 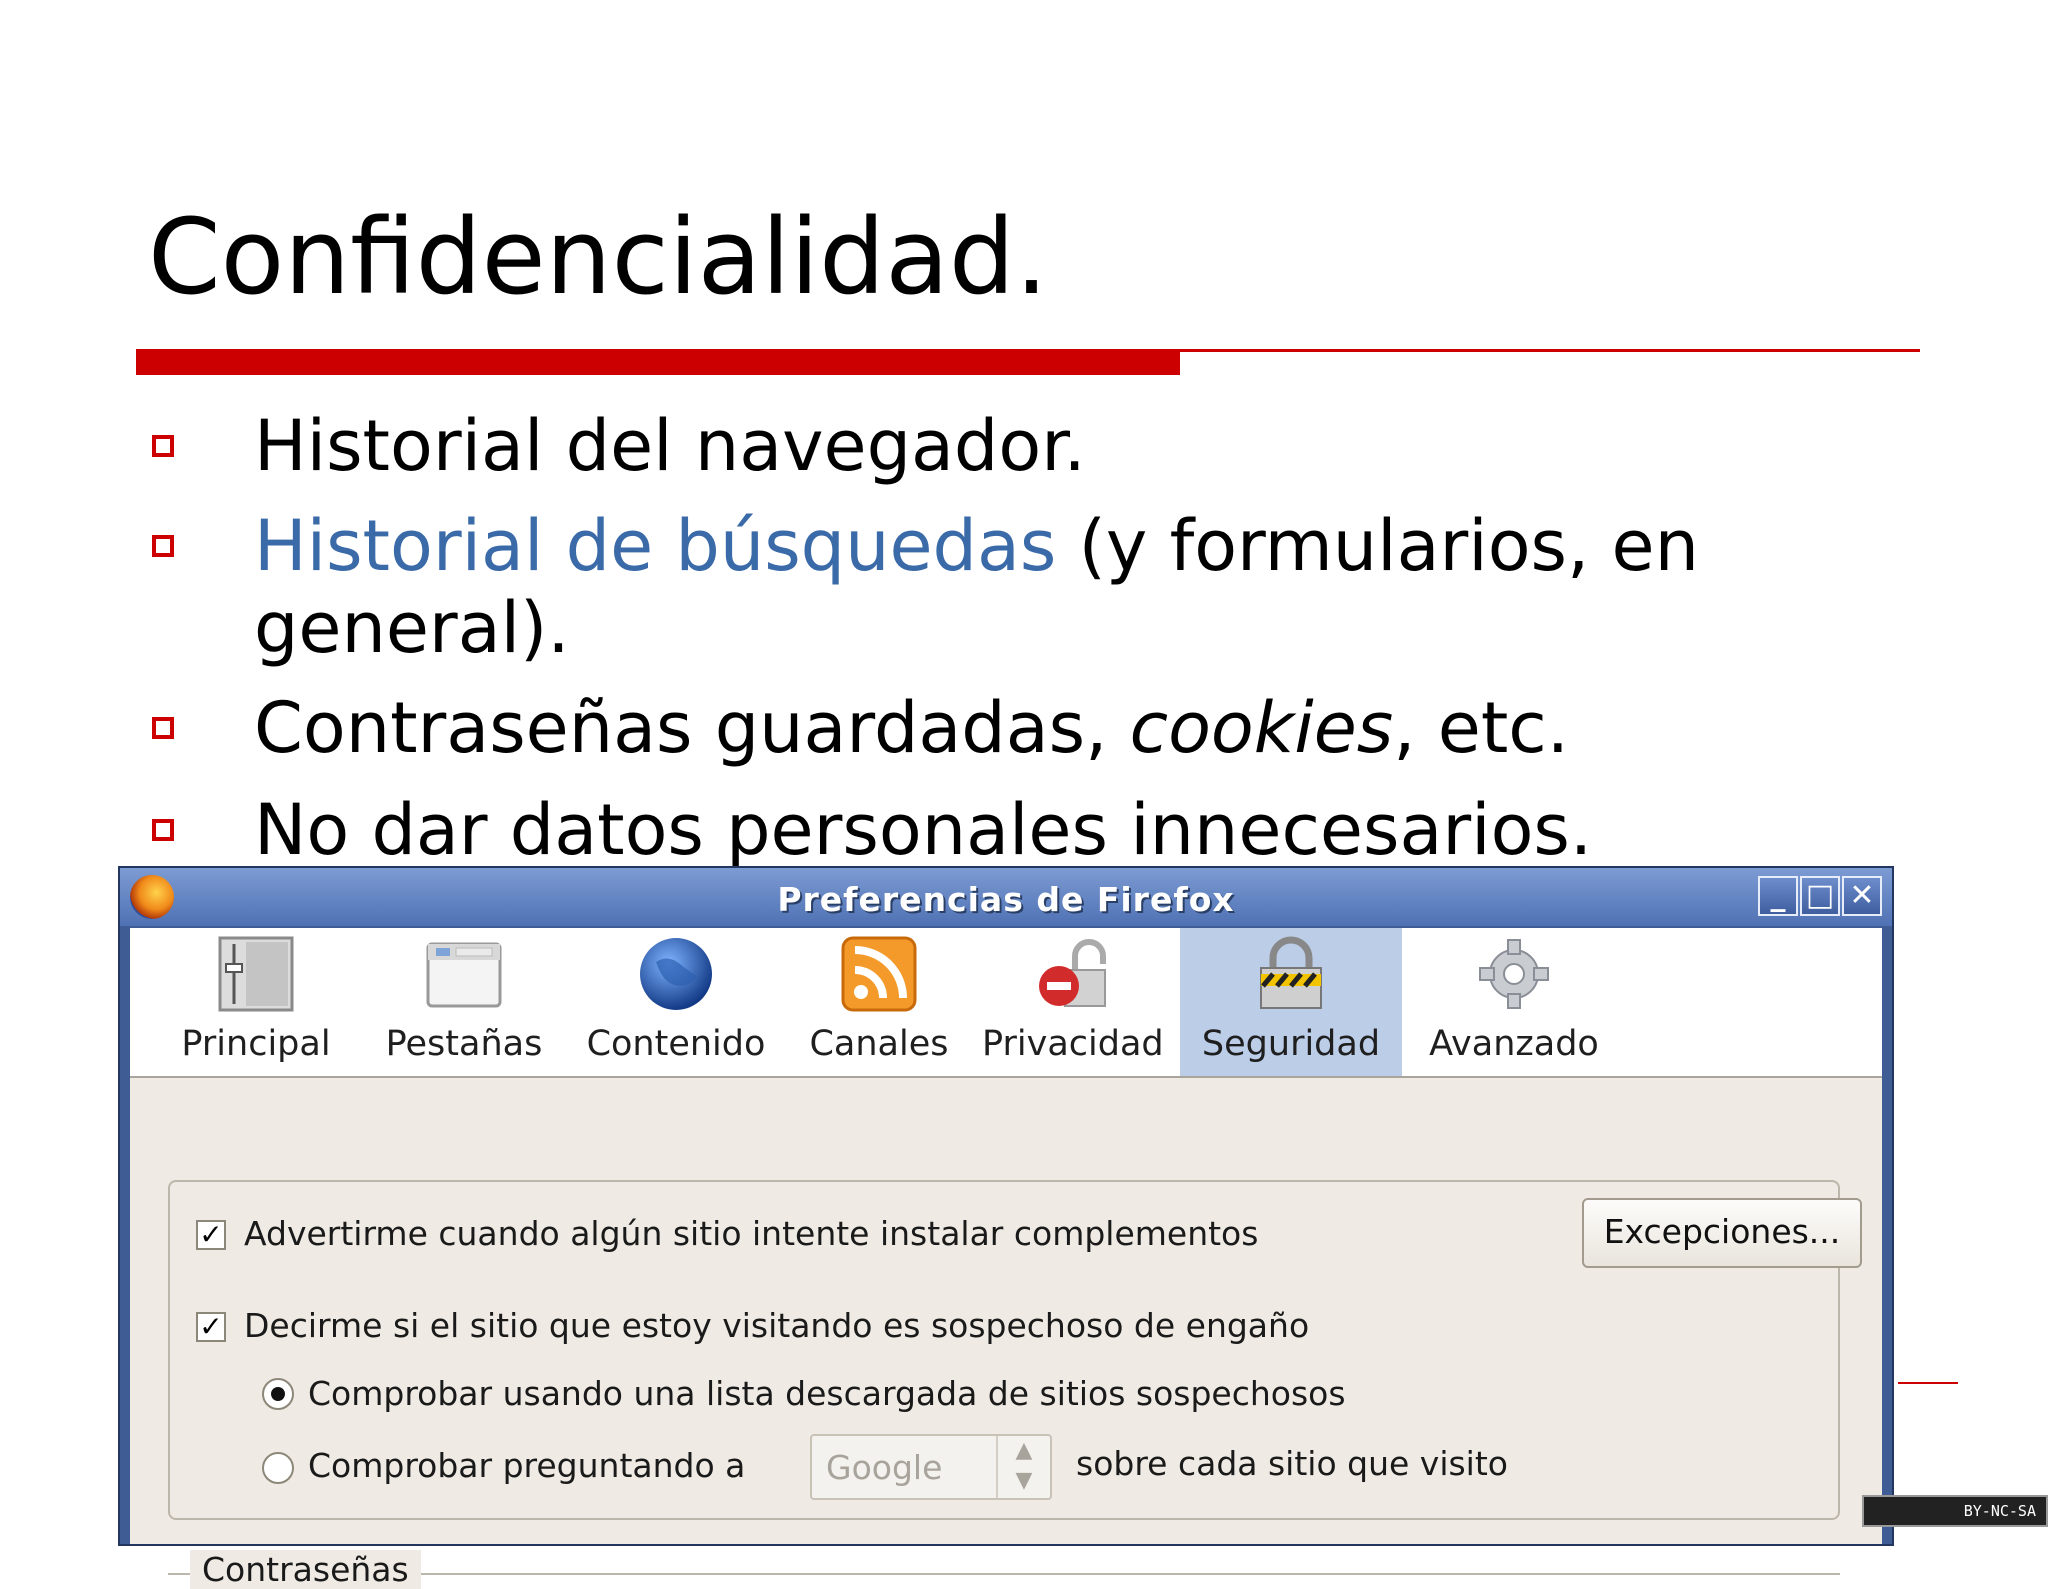 What do you see at coordinates (692, 728) in the screenshot?
I see `bullet-text-pre: Contraseñas guardadas,` at bounding box center [692, 728].